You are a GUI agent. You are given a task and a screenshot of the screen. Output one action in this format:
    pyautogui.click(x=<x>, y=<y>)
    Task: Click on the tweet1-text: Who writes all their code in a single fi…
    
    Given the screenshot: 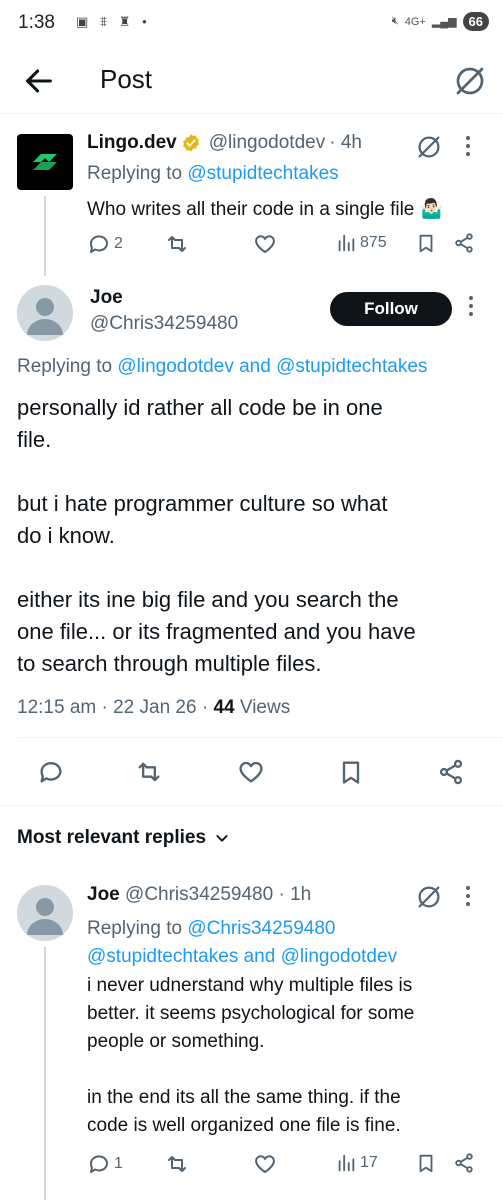 What is the action you would take?
    pyautogui.click(x=265, y=209)
    